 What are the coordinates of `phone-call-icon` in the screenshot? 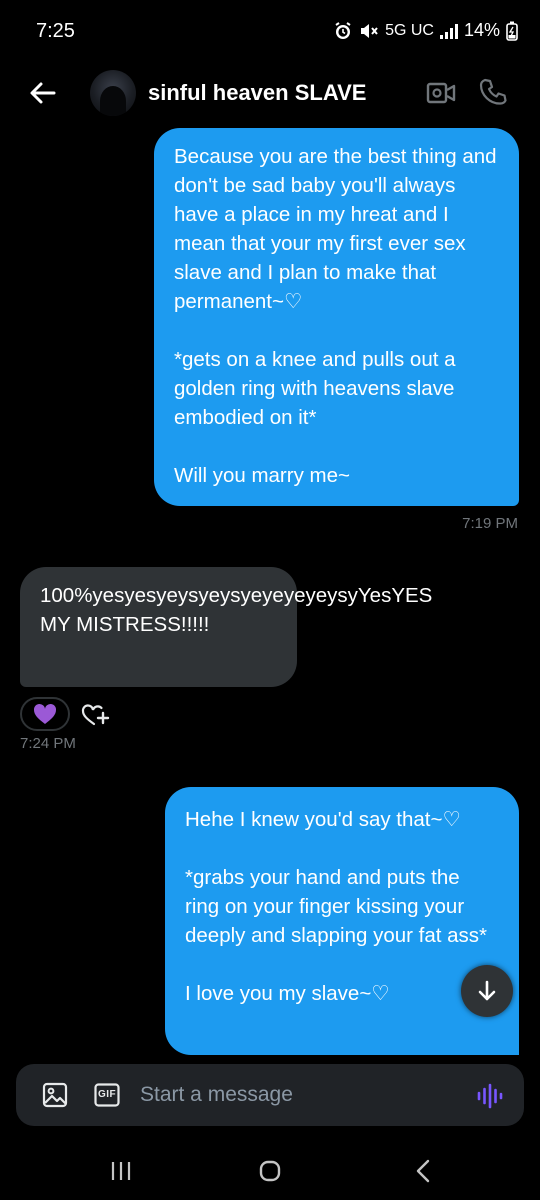 It's located at (493, 91).